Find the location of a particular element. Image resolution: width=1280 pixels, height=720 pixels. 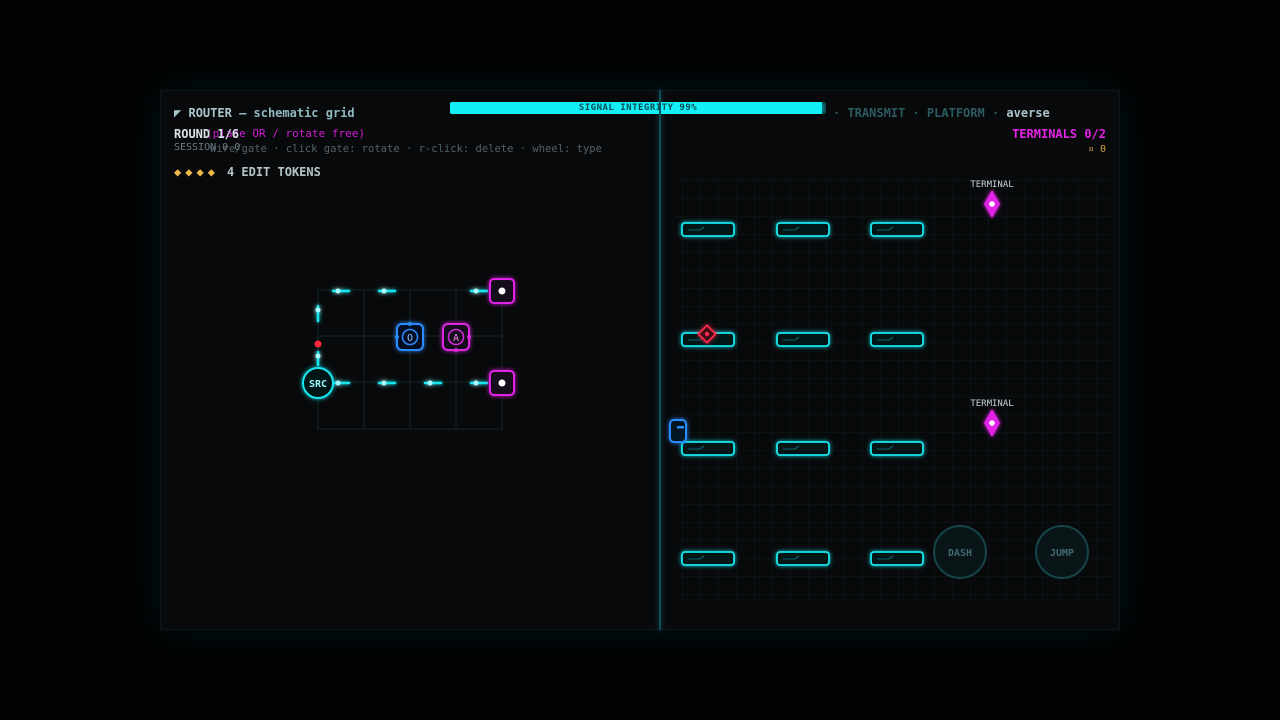

source-node: SRC is located at coordinates (318, 383).